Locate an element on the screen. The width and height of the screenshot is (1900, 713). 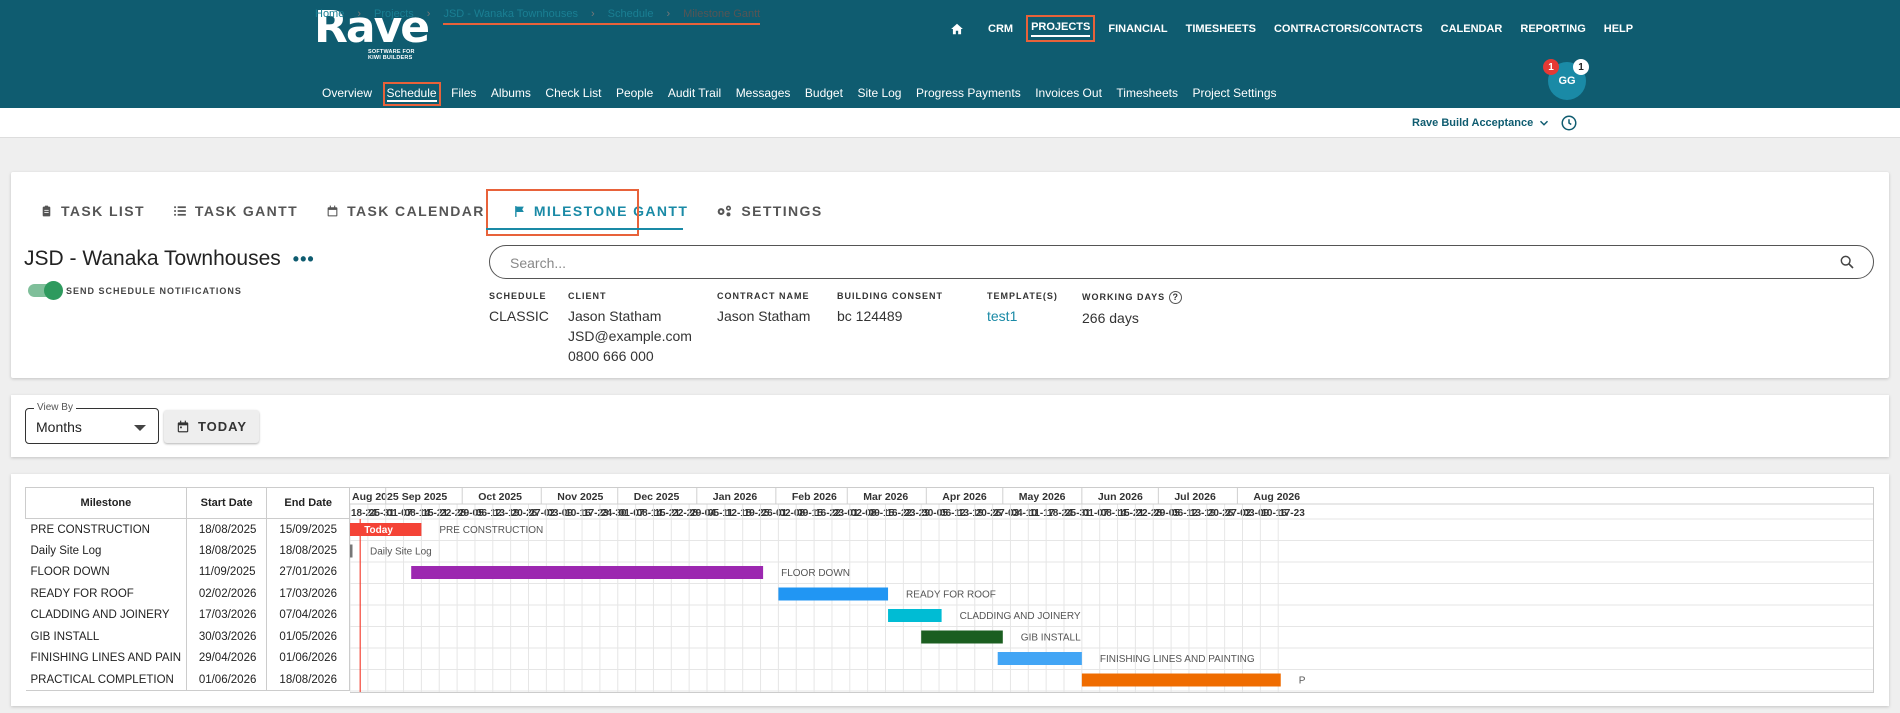
today-button: TODAY is located at coordinates (211, 426).